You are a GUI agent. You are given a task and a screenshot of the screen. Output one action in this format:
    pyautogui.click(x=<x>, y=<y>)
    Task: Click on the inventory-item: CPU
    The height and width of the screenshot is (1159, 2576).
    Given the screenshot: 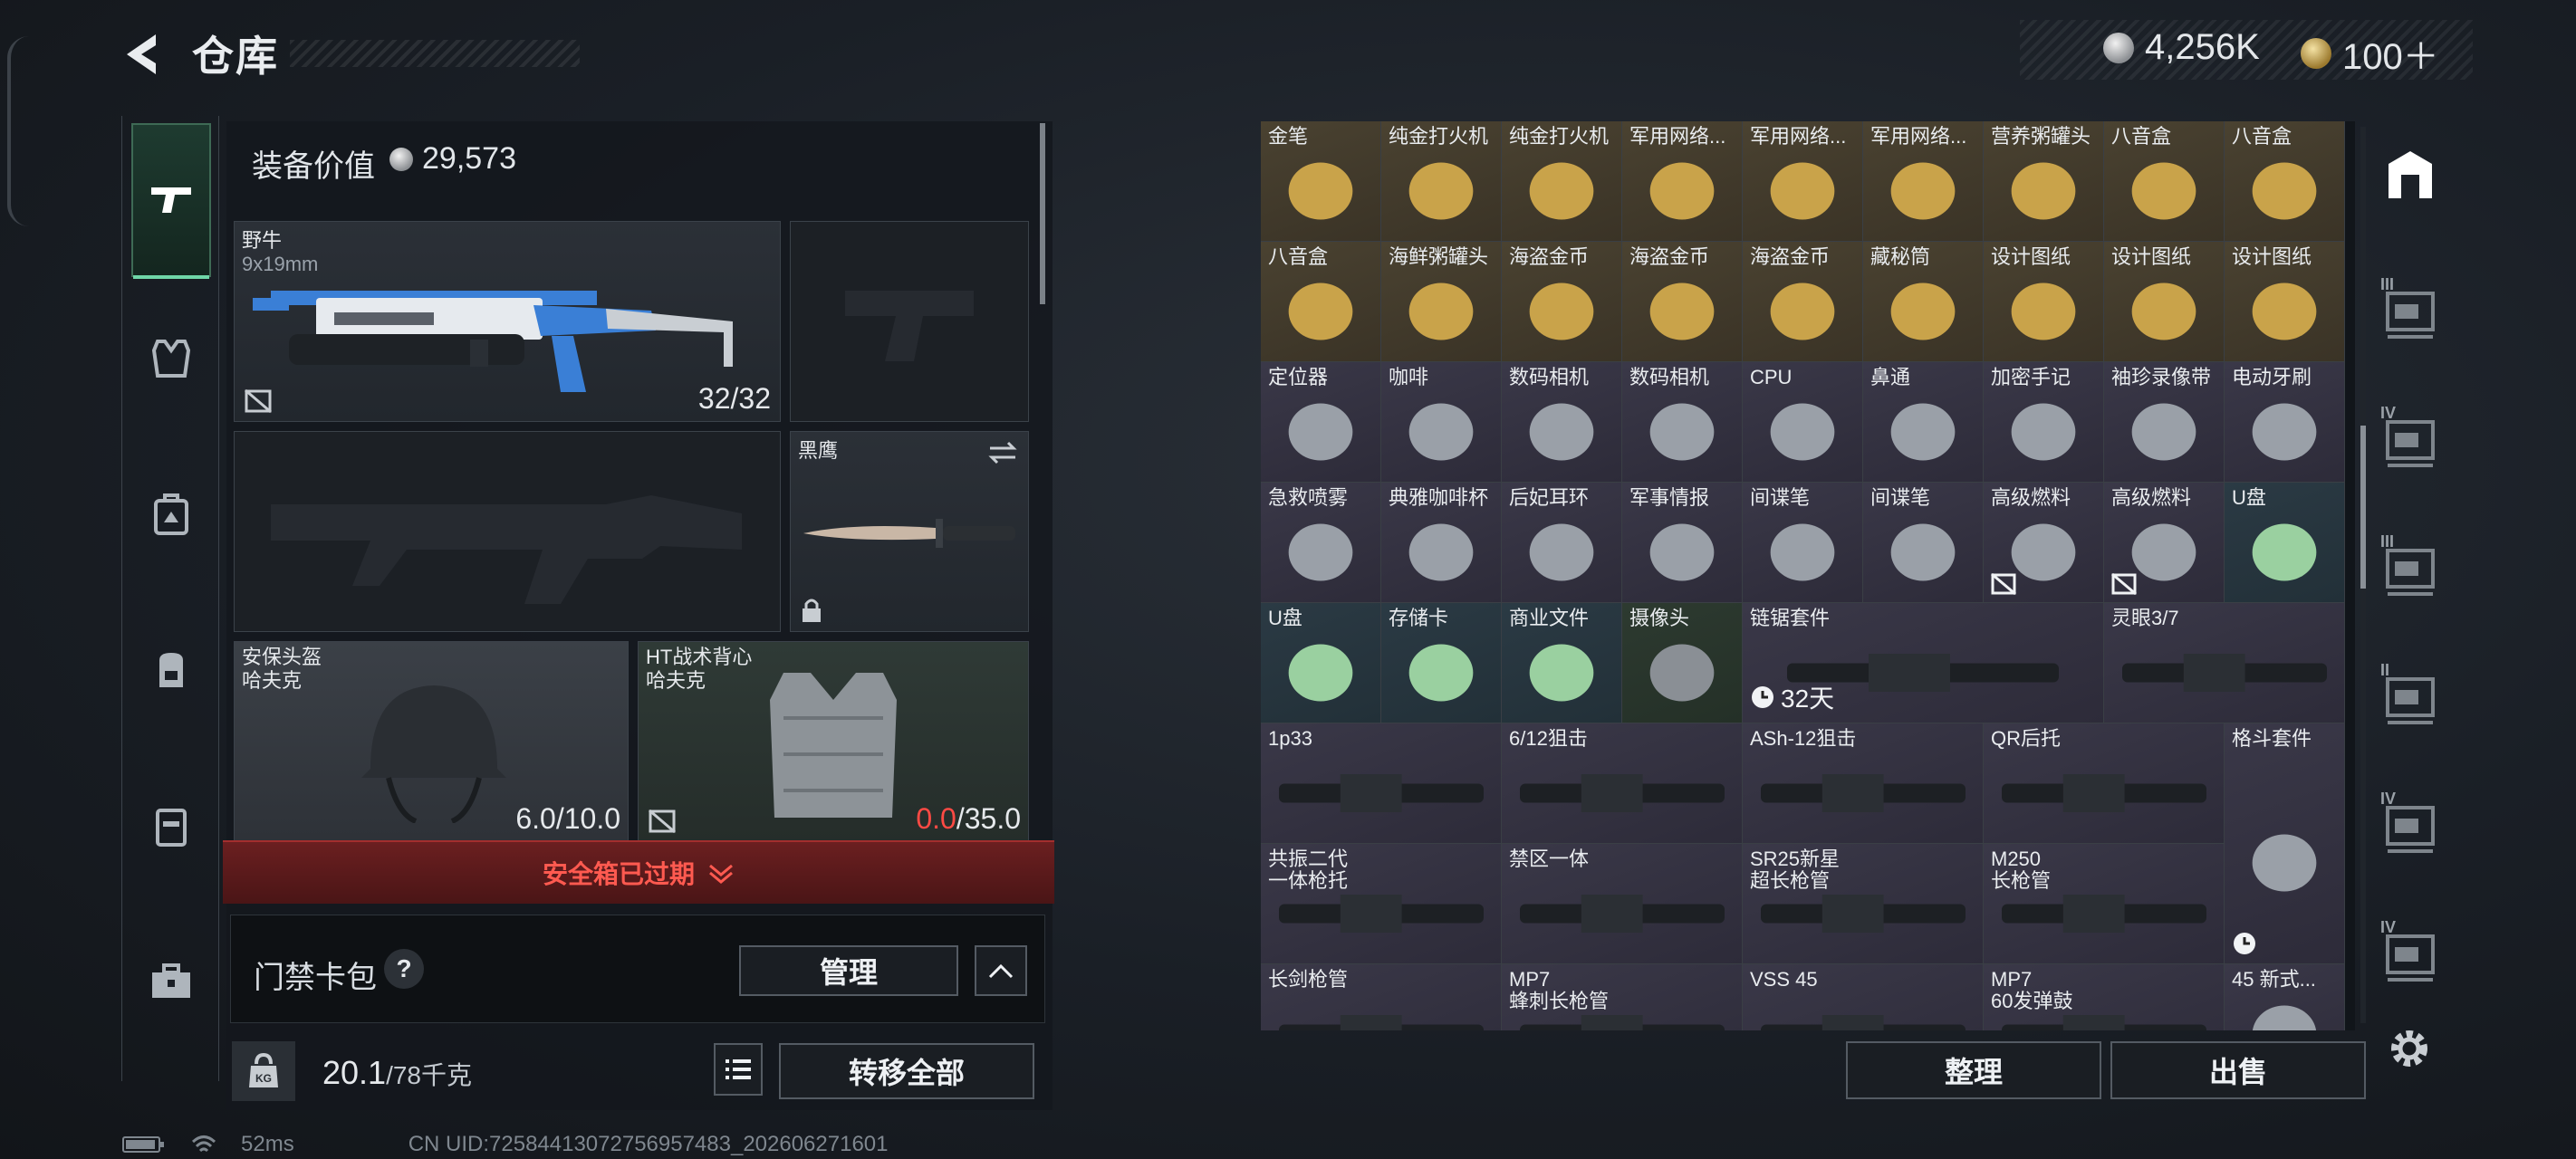 What is the action you would take?
    pyautogui.click(x=1803, y=423)
    